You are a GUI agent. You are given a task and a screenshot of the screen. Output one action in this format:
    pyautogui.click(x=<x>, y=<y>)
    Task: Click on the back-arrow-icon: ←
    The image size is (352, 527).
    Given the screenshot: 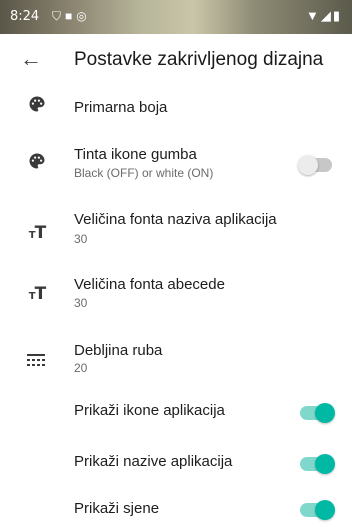 What is the action you would take?
    pyautogui.click(x=31, y=59)
    